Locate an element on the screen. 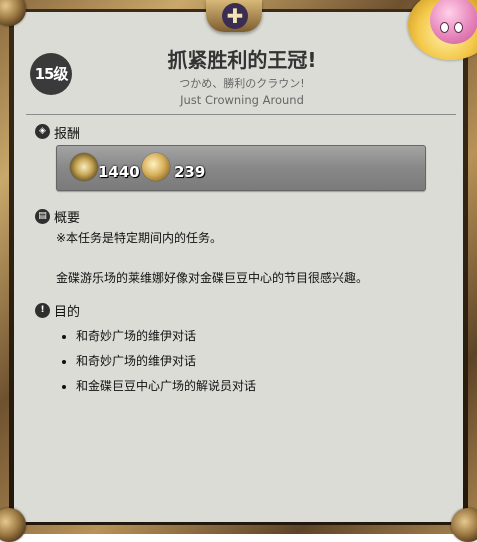  summary-line-2: 金碟游乐场的莱维娜好像对金碟巨豆中心的节目很感兴趣。 is located at coordinates (212, 278).